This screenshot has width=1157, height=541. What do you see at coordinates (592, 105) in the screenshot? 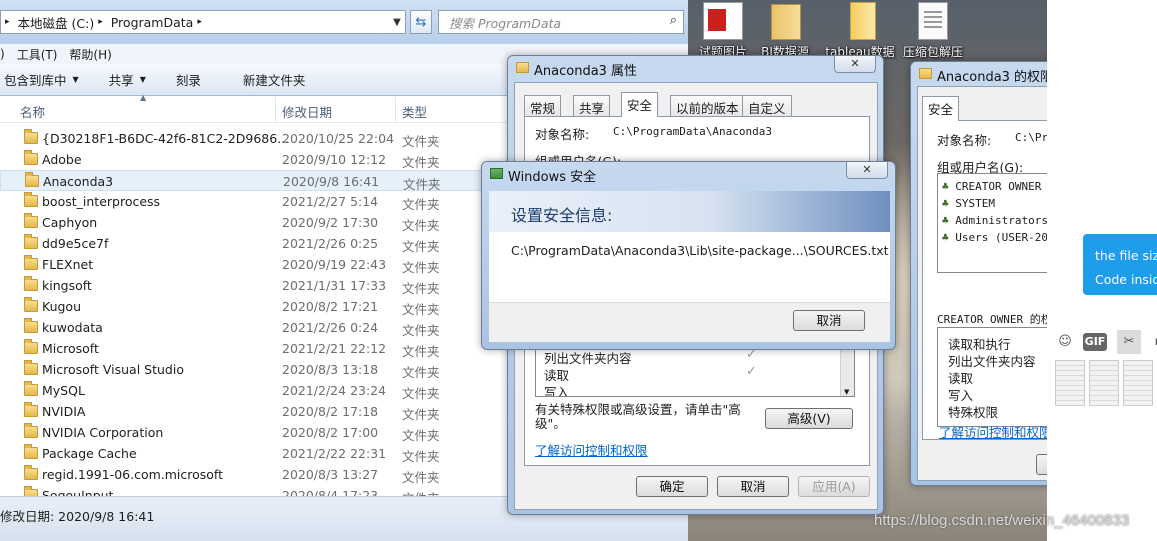
I see `tab-share: 共享` at bounding box center [592, 105].